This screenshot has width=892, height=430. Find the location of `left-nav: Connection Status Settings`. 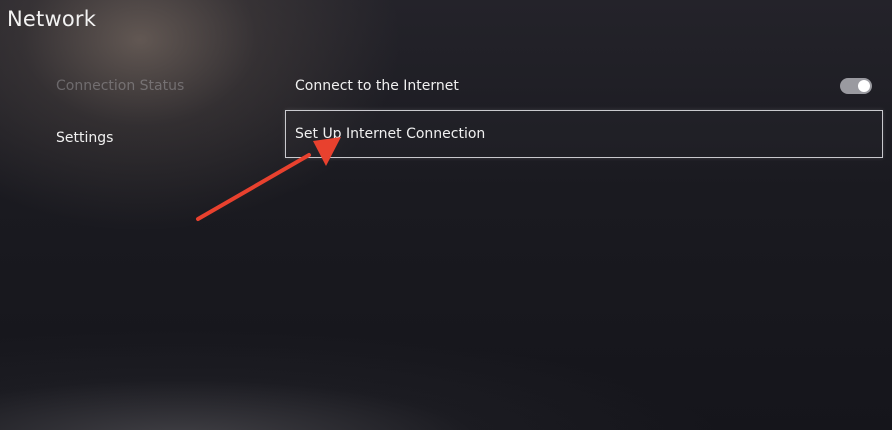

left-nav: Connection Status Settings is located at coordinates (156, 112).